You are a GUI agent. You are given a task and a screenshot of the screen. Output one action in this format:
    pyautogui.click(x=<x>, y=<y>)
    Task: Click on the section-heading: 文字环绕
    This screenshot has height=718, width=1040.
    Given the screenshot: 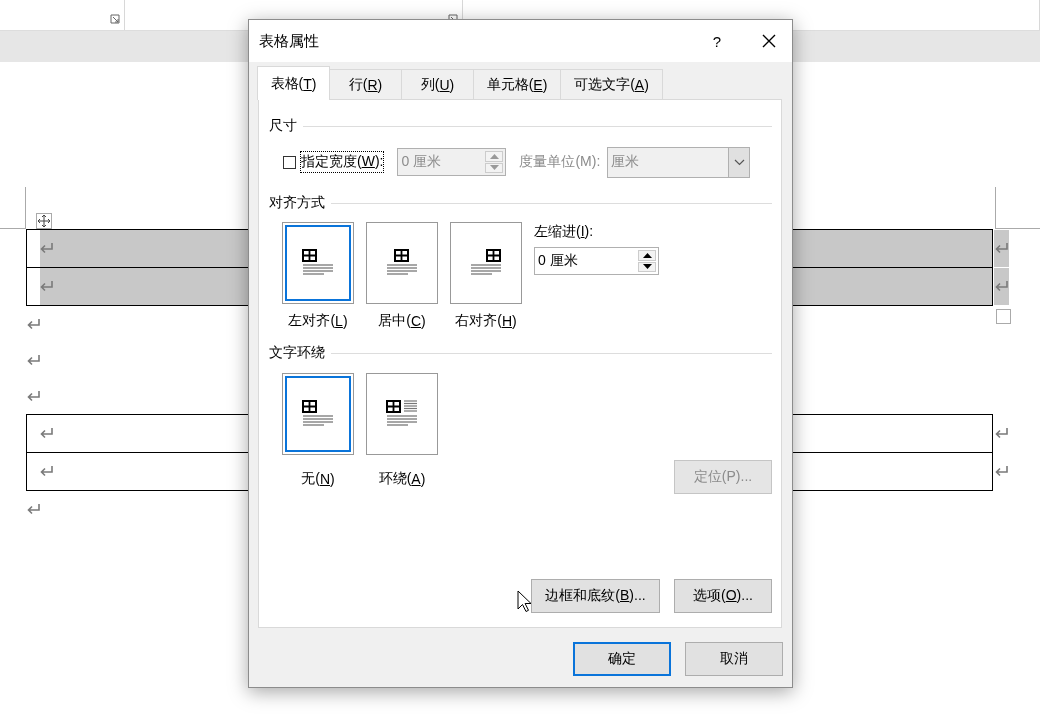 What is the action you would take?
    pyautogui.click(x=297, y=353)
    